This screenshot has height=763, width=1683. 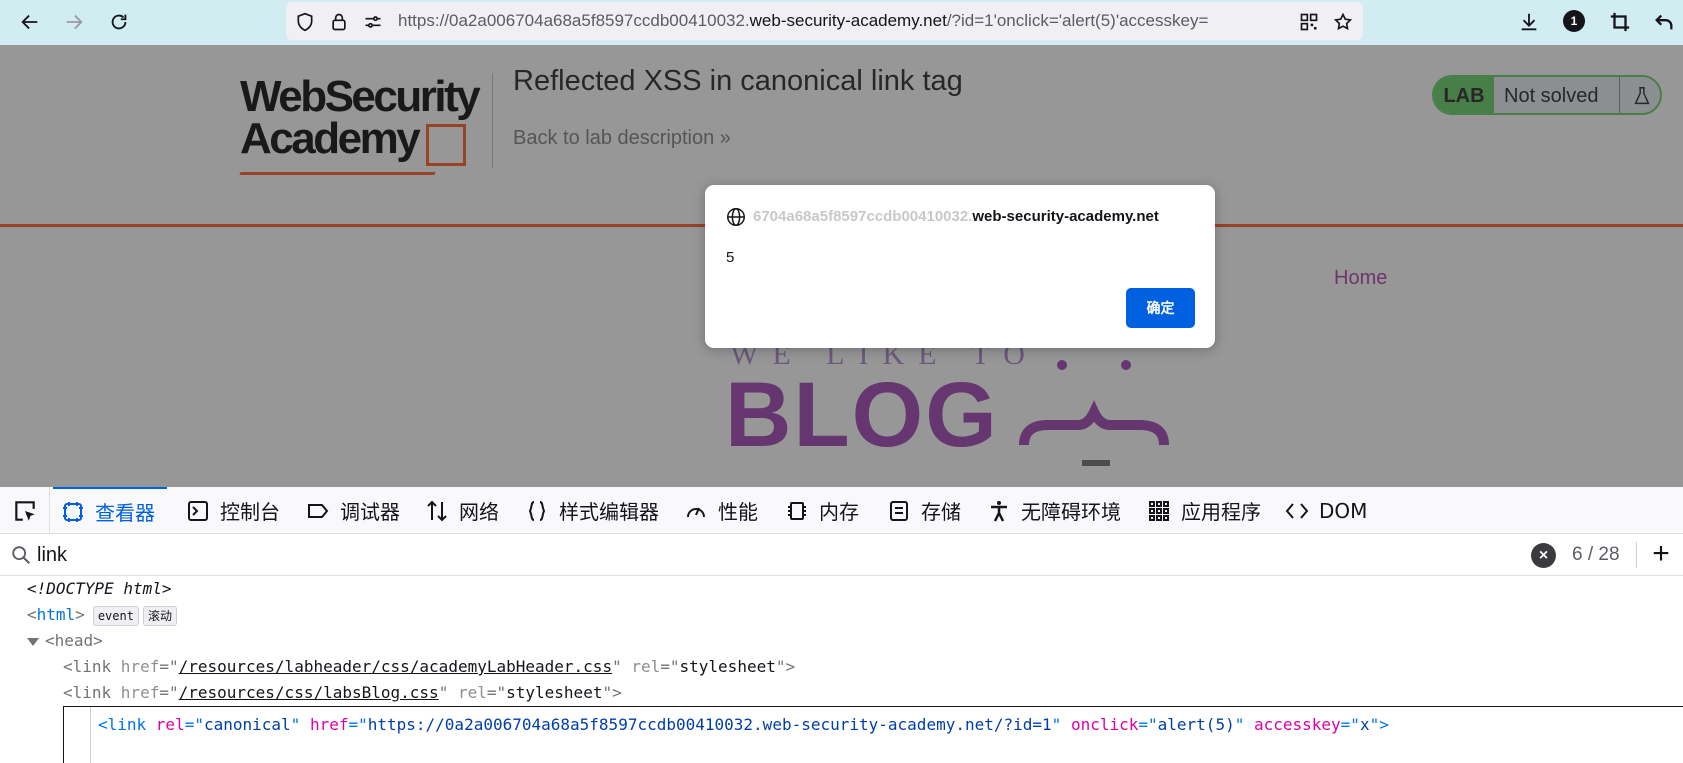 What do you see at coordinates (73, 512) in the screenshot?
I see `inspector-icon` at bounding box center [73, 512].